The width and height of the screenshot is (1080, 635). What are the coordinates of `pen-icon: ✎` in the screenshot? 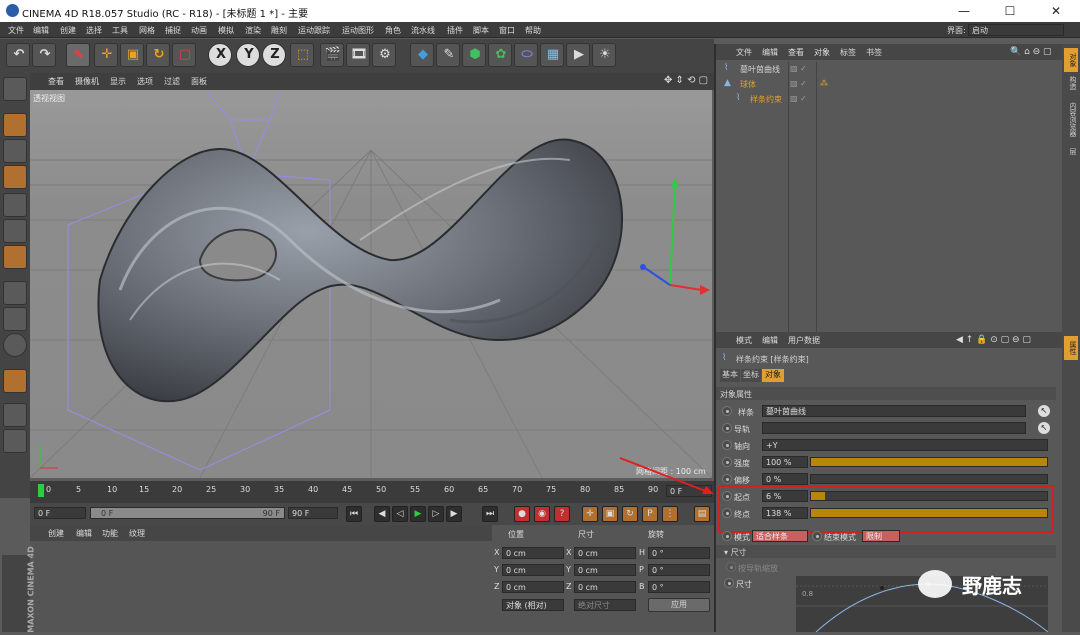 It's located at (448, 55).